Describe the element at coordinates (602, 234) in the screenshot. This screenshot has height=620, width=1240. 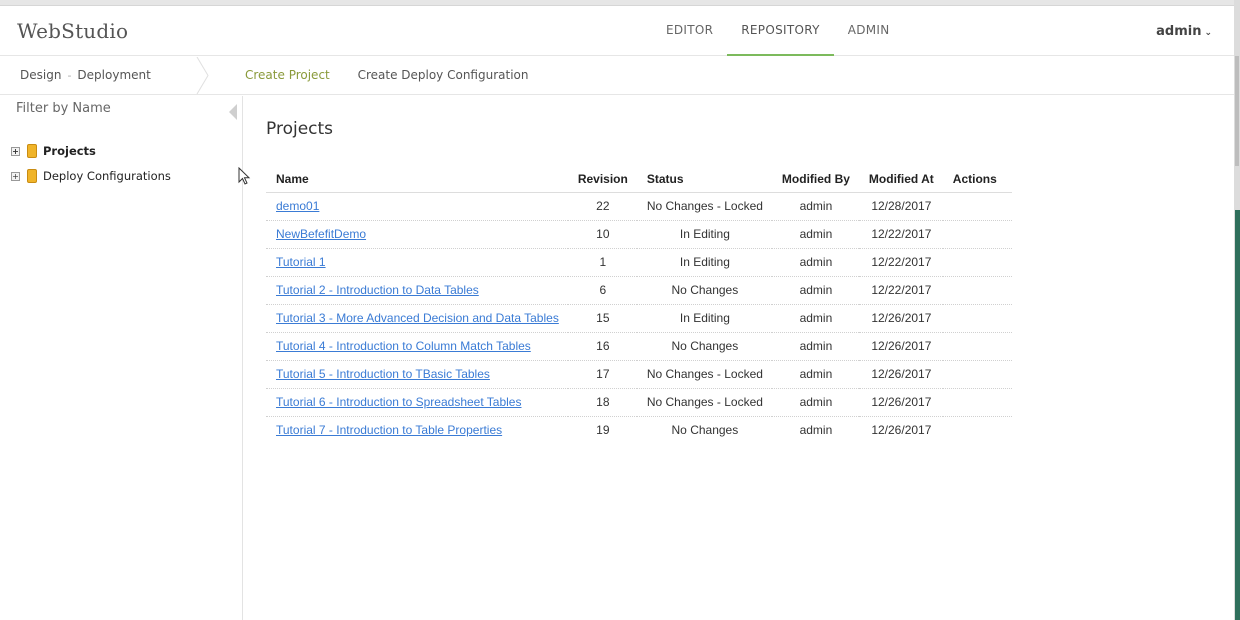
I see `revision-cell: 10` at that location.